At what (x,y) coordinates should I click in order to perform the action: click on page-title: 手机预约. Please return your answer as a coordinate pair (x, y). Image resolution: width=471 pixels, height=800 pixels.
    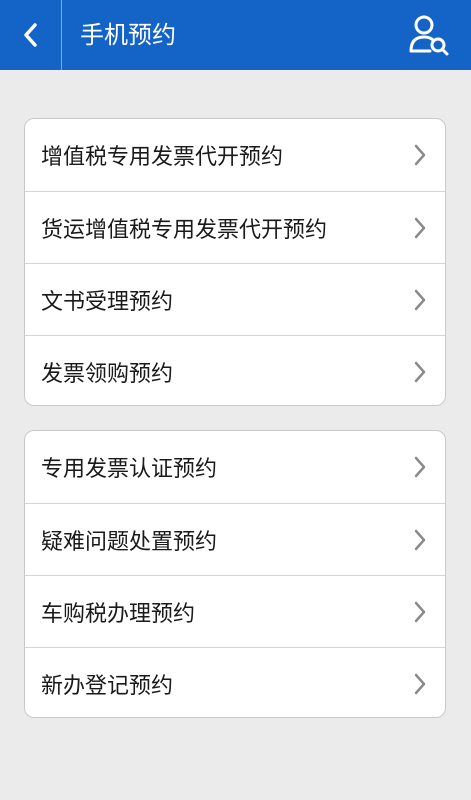
    Looking at the image, I should click on (128, 35).